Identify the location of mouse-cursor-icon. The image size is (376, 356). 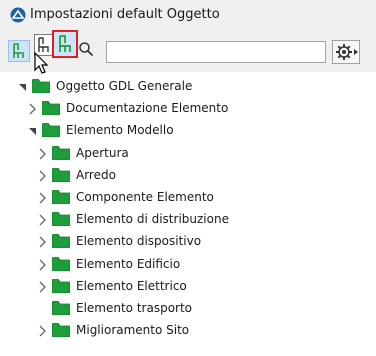
(41, 63).